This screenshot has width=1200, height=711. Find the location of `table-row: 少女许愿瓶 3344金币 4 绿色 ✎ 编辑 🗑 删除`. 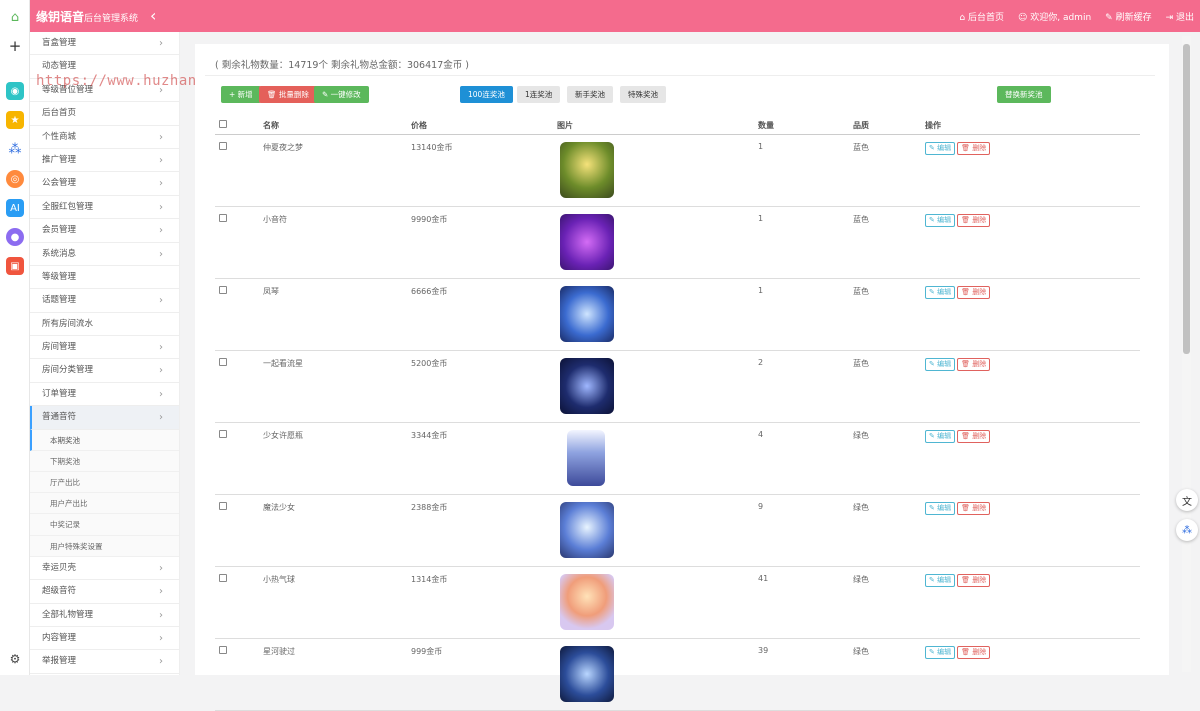

table-row: 少女许愿瓶 3344金币 4 绿色 ✎ 编辑 🗑 删除 is located at coordinates (677, 458).